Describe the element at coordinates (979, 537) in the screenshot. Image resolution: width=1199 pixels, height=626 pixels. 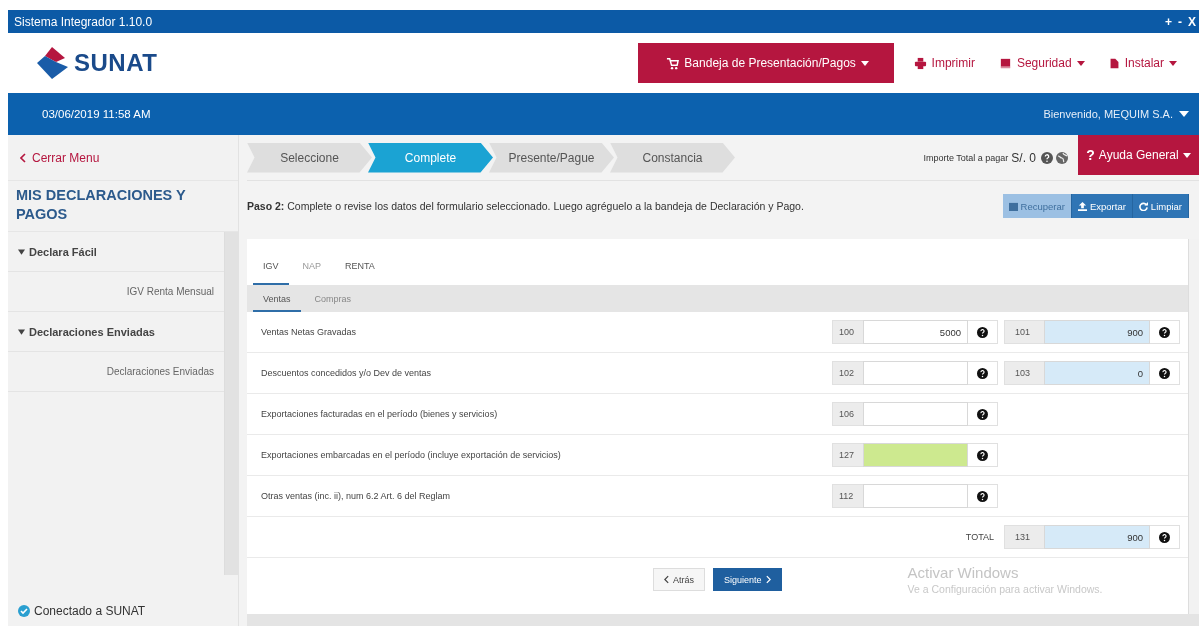
I see `total-label: TOTAL` at that location.